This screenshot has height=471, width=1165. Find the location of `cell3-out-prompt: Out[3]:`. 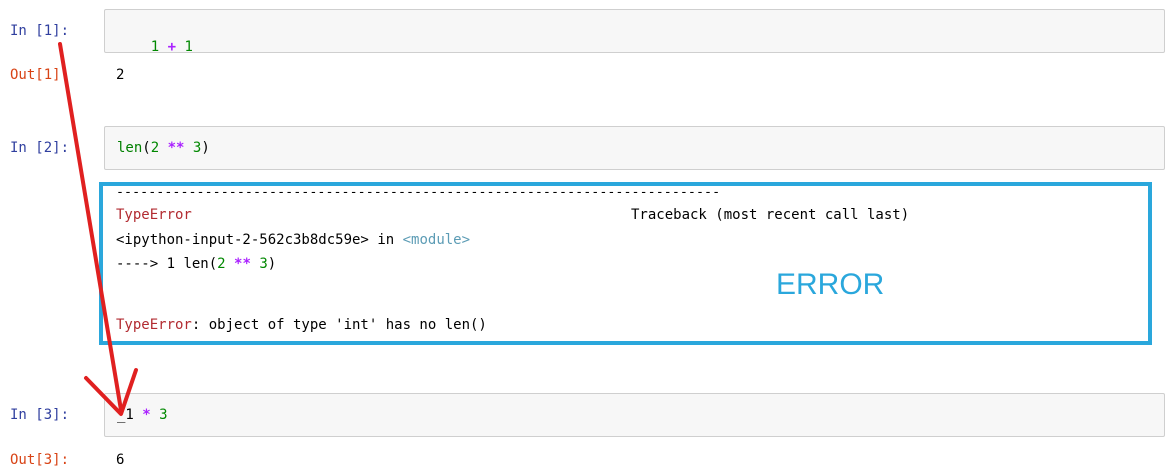

cell3-out-prompt: Out[3]: is located at coordinates (40, 460).